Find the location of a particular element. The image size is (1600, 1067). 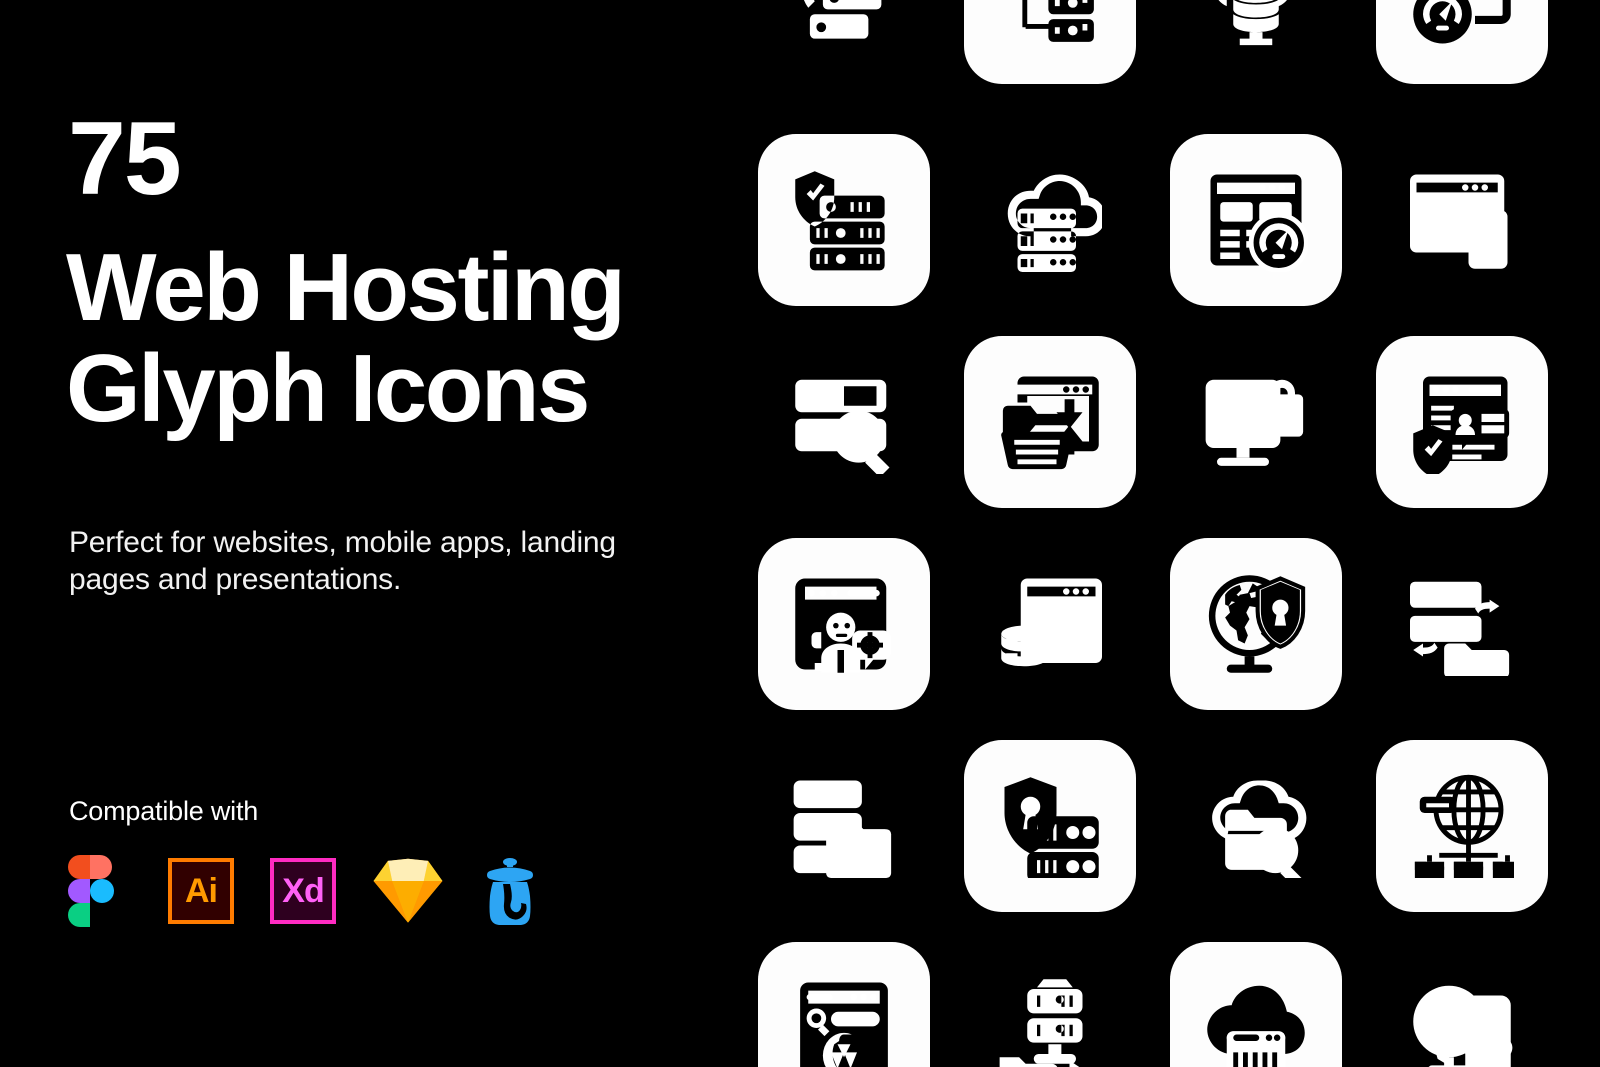

icon-cell-server-analytics-folder is located at coordinates (1462, 624).